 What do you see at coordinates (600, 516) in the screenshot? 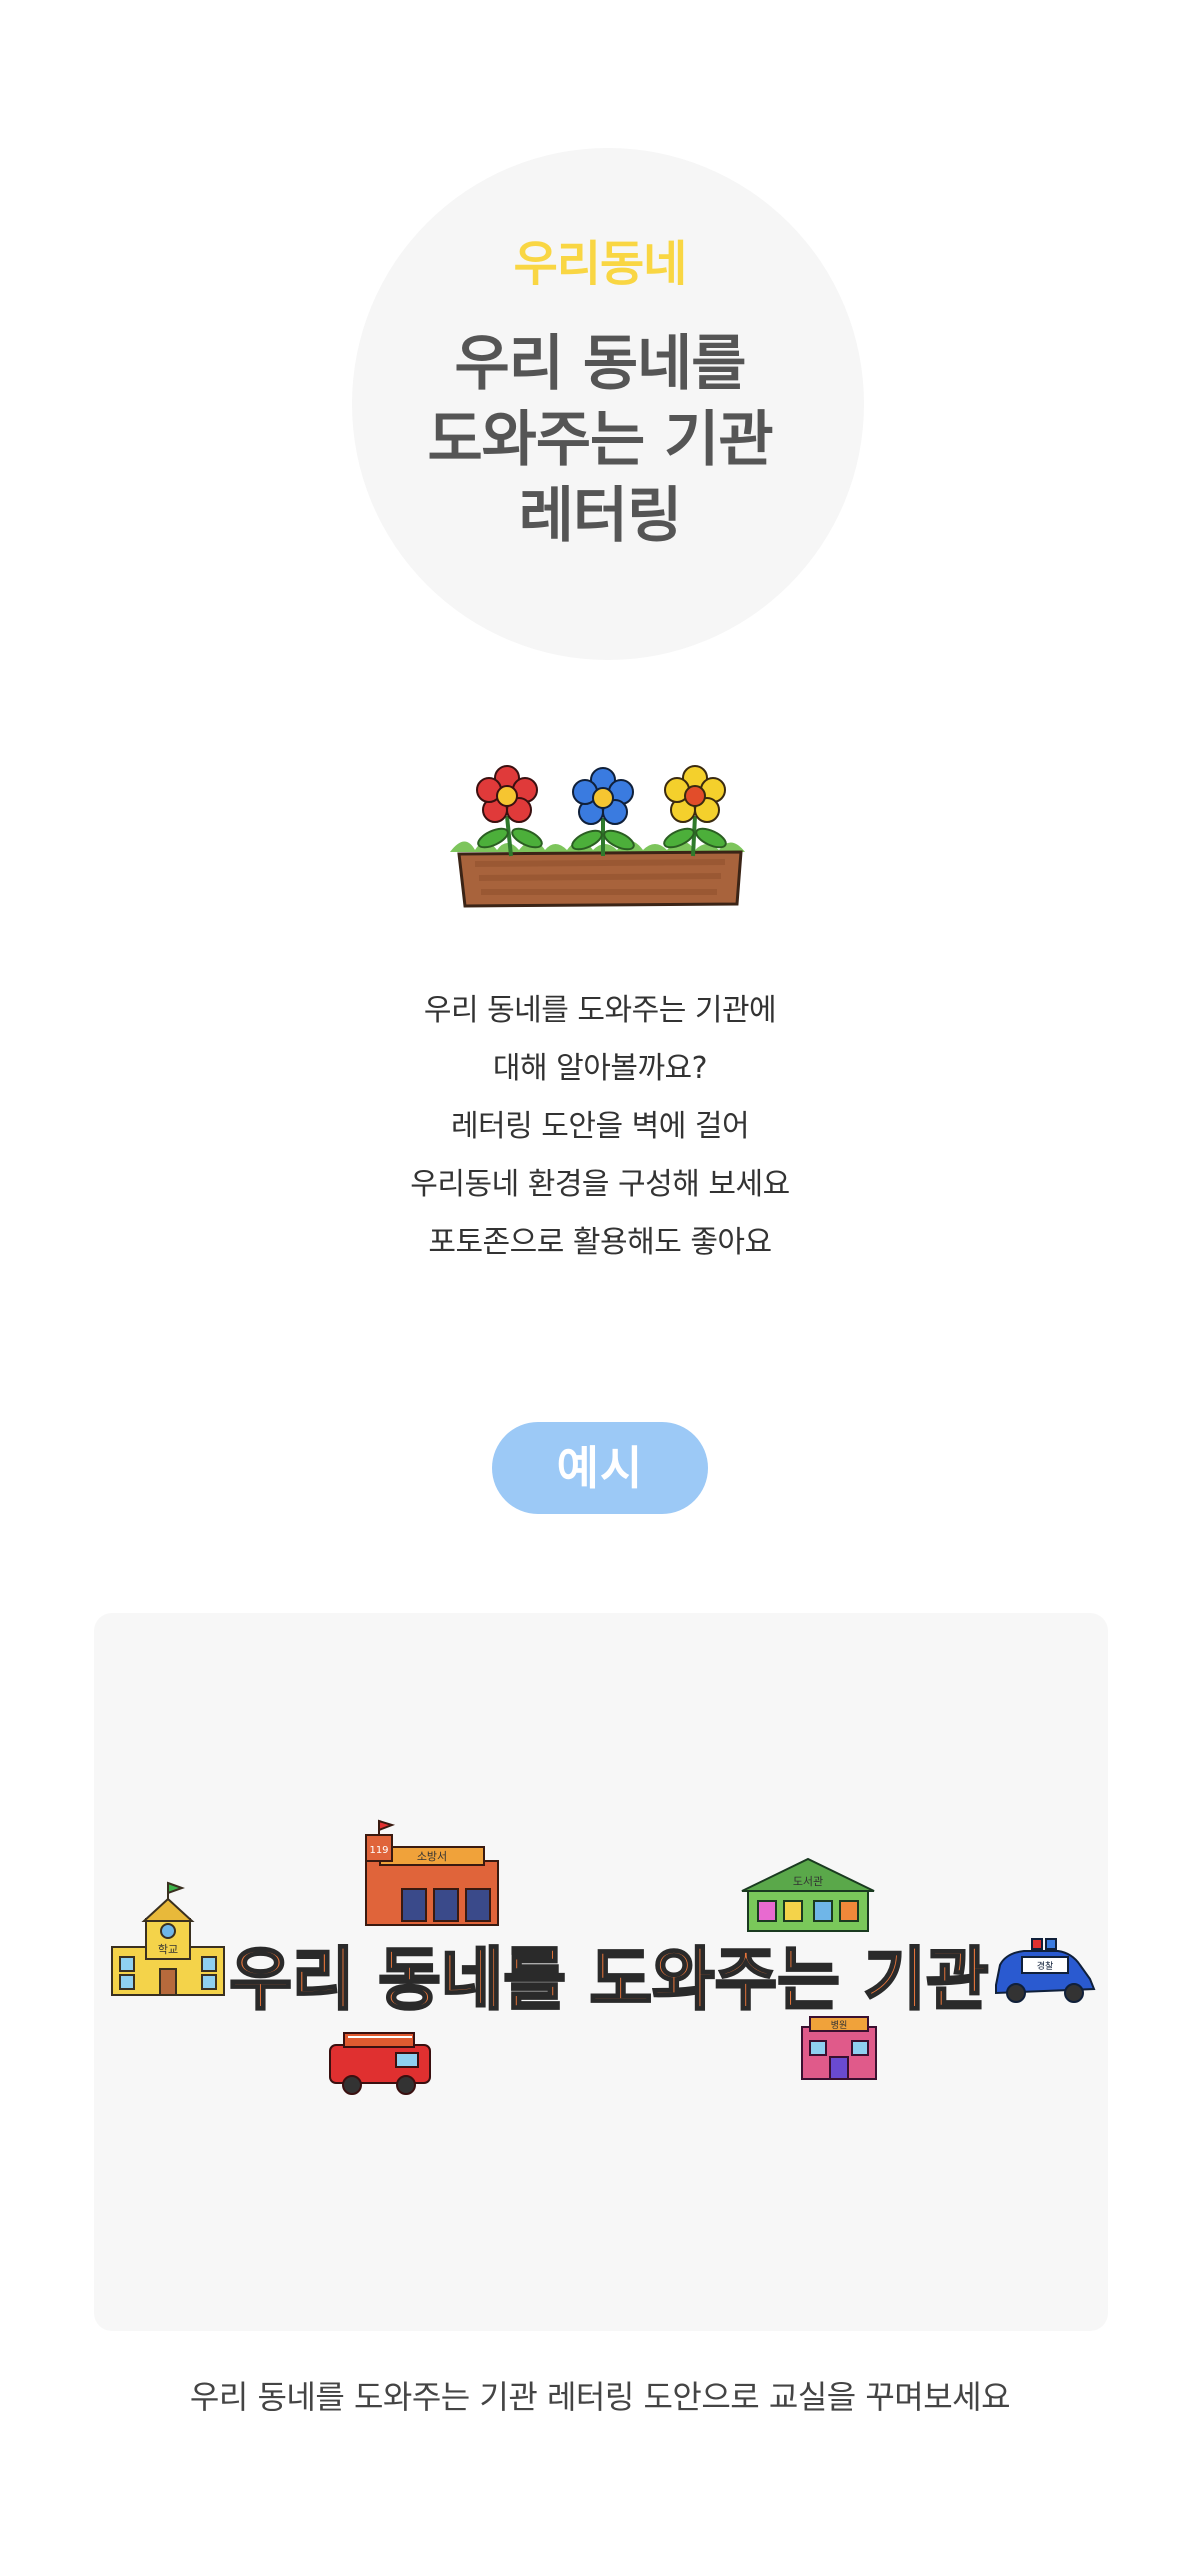
I see `hero-title-line: 레터링` at bounding box center [600, 516].